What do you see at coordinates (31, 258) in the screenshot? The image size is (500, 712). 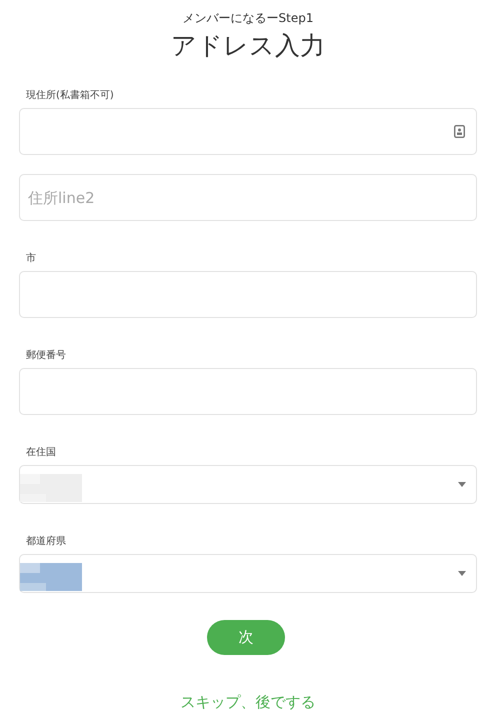 I see `field-label: 市` at bounding box center [31, 258].